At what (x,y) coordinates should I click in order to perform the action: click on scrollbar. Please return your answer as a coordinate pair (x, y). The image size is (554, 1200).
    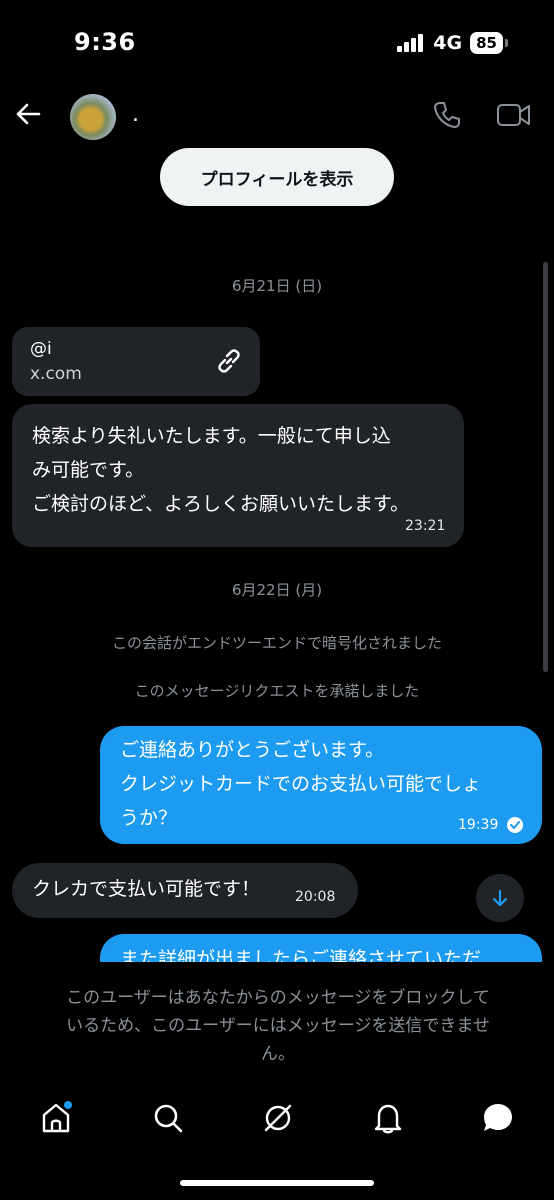
    Looking at the image, I should click on (545, 467).